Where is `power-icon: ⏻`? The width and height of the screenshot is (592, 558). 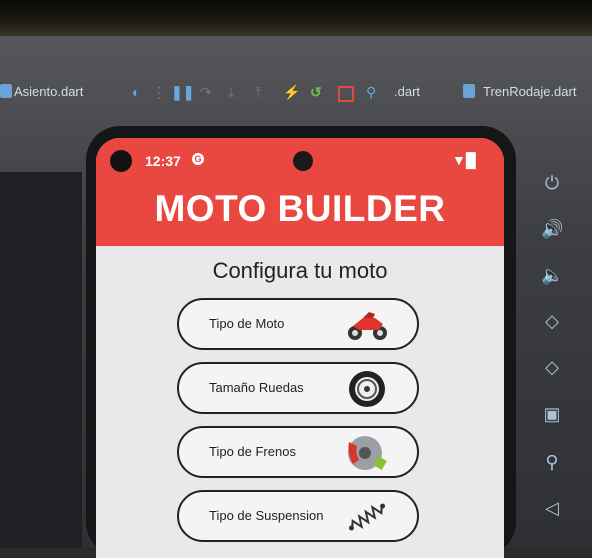
power-icon: ⏻ is located at coordinates (552, 183).